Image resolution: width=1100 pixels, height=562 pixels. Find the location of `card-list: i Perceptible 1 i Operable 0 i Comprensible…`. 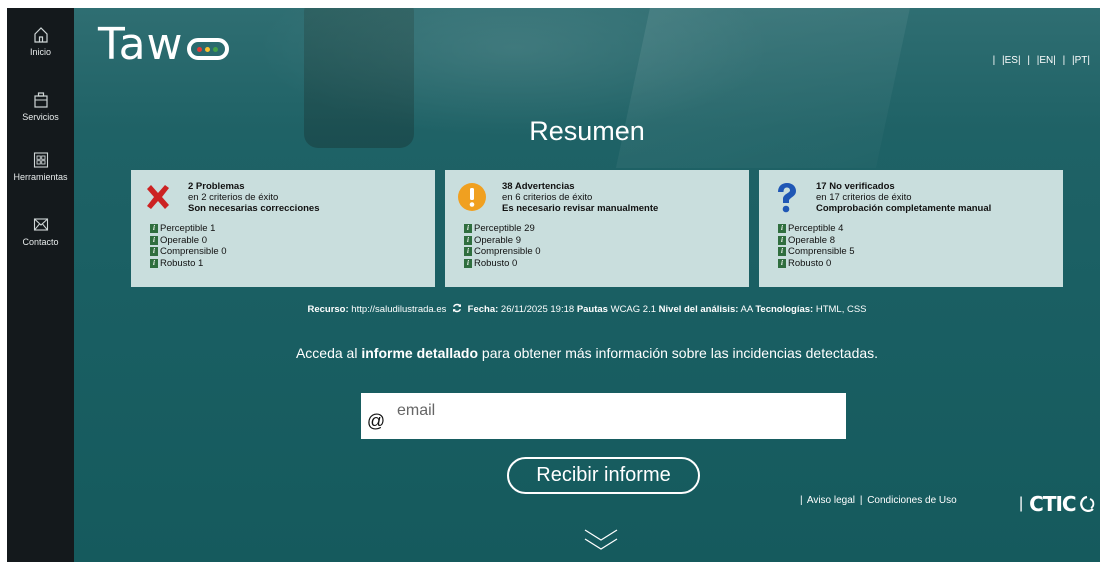

card-list: i Perceptible 1 i Operable 0 i Comprensible… is located at coordinates (188, 246).